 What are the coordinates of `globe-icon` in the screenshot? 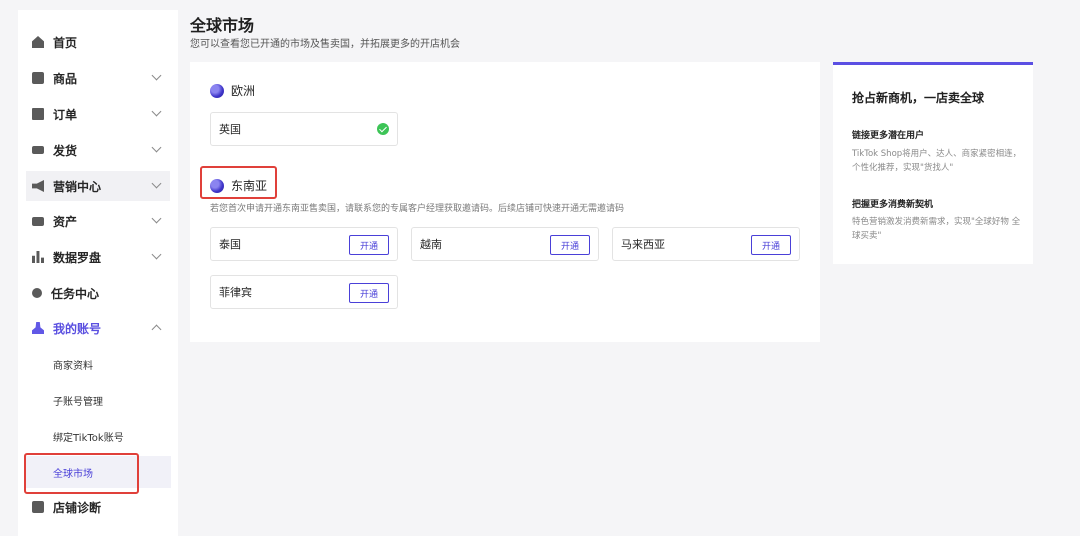 It's located at (217, 90).